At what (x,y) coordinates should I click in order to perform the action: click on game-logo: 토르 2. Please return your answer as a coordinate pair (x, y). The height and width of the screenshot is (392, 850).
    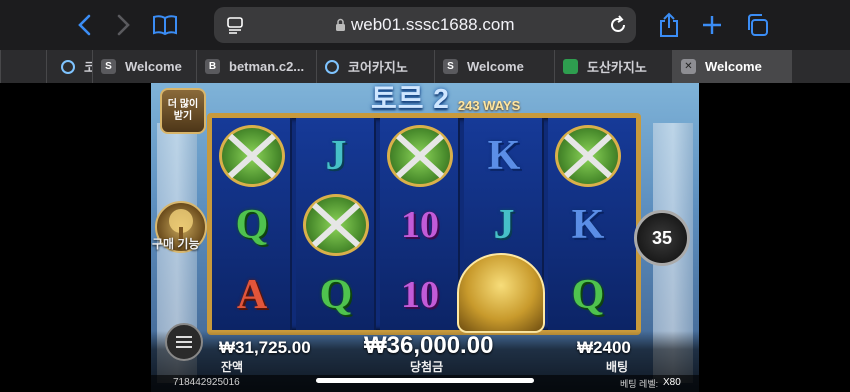
    Looking at the image, I should click on (410, 98).